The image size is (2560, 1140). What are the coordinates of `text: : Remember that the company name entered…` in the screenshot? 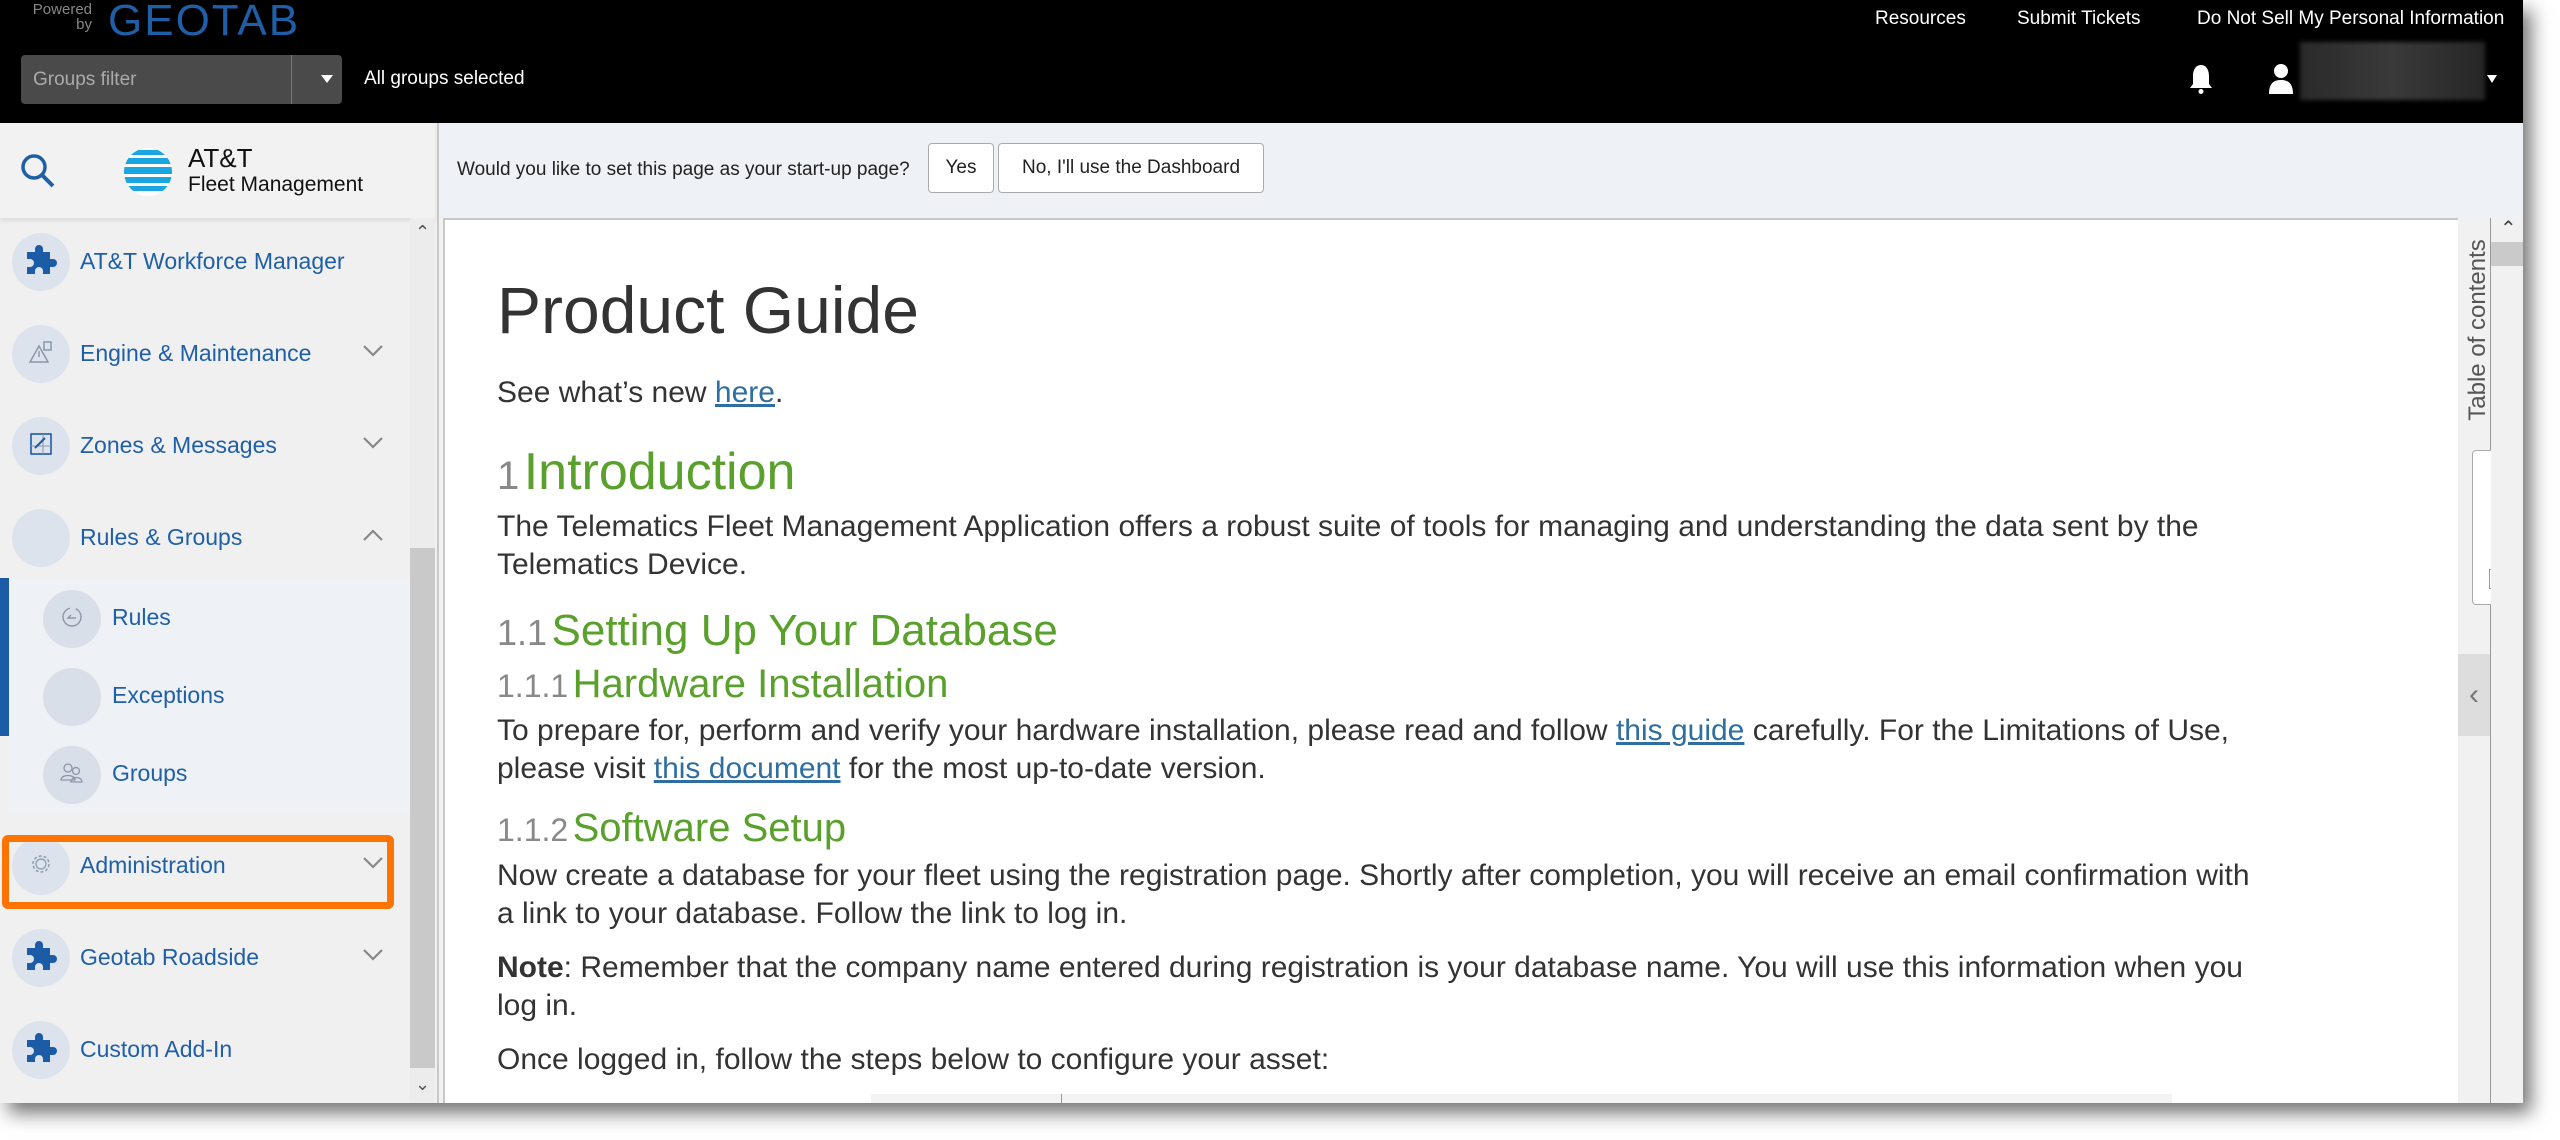 It's located at (1403, 967).